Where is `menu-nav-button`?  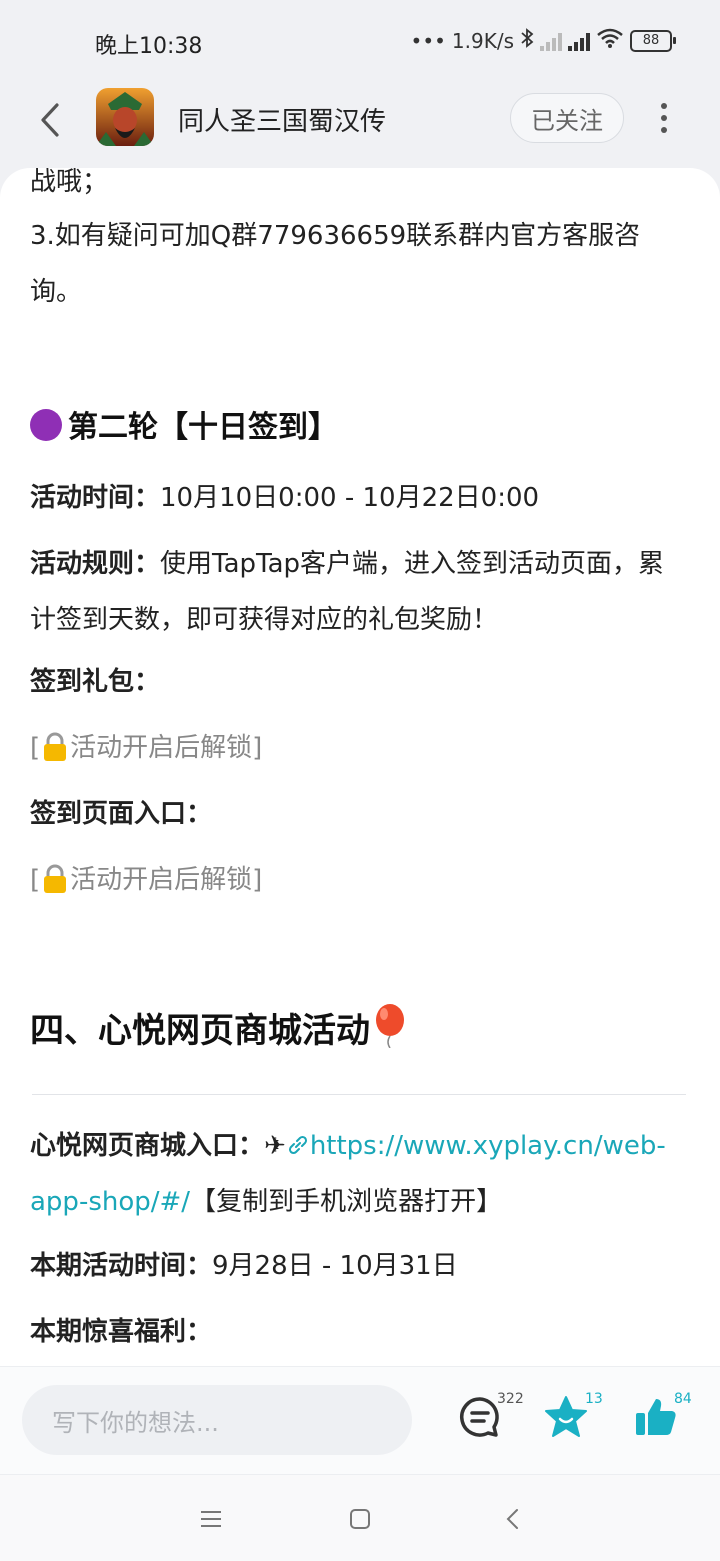 menu-nav-button is located at coordinates (211, 1519).